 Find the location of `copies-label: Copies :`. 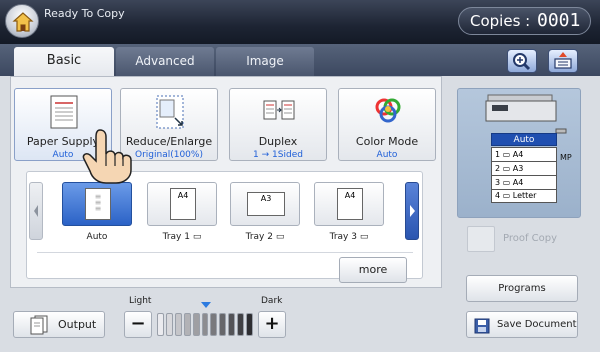

copies-label: Copies : is located at coordinates (500, 21).